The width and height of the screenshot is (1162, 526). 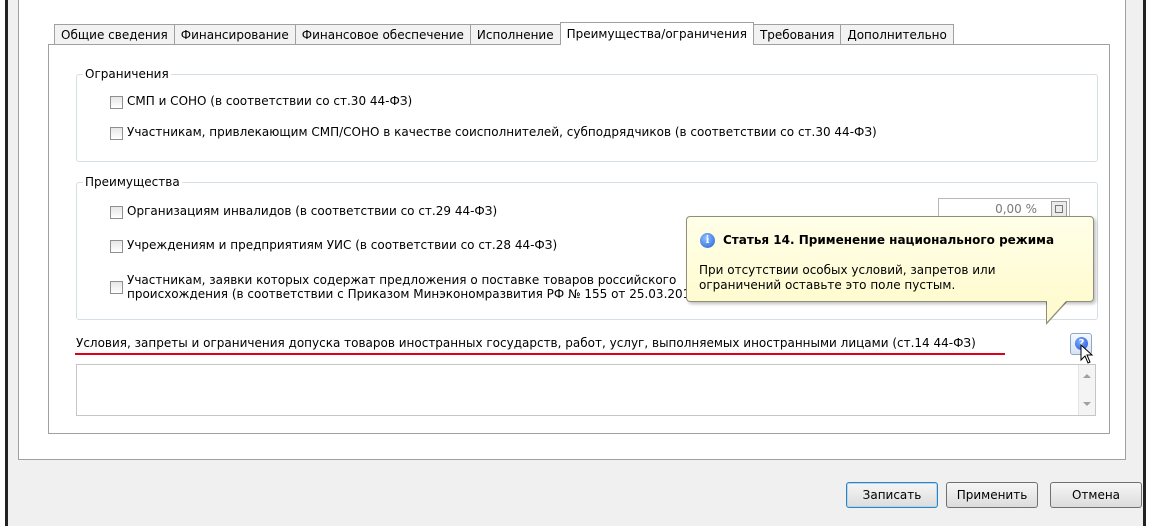 What do you see at coordinates (1087, 354) in the screenshot?
I see `mouse-cursor-icon` at bounding box center [1087, 354].